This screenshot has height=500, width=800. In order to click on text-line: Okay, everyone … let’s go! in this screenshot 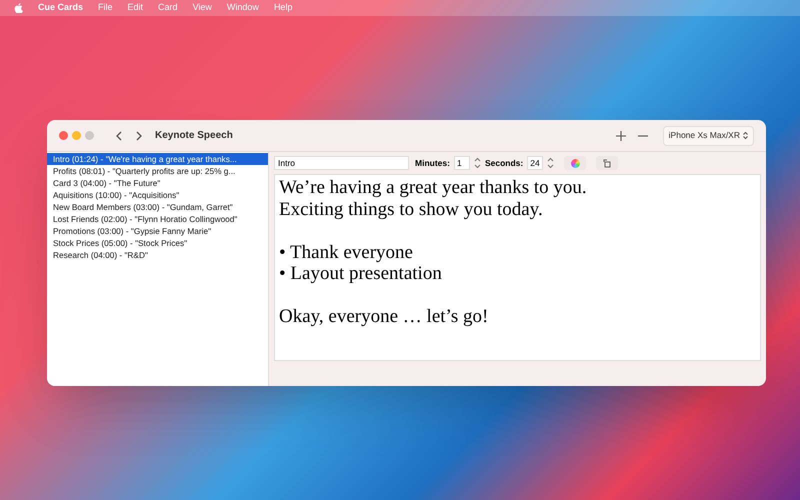, I will do `click(384, 317)`.